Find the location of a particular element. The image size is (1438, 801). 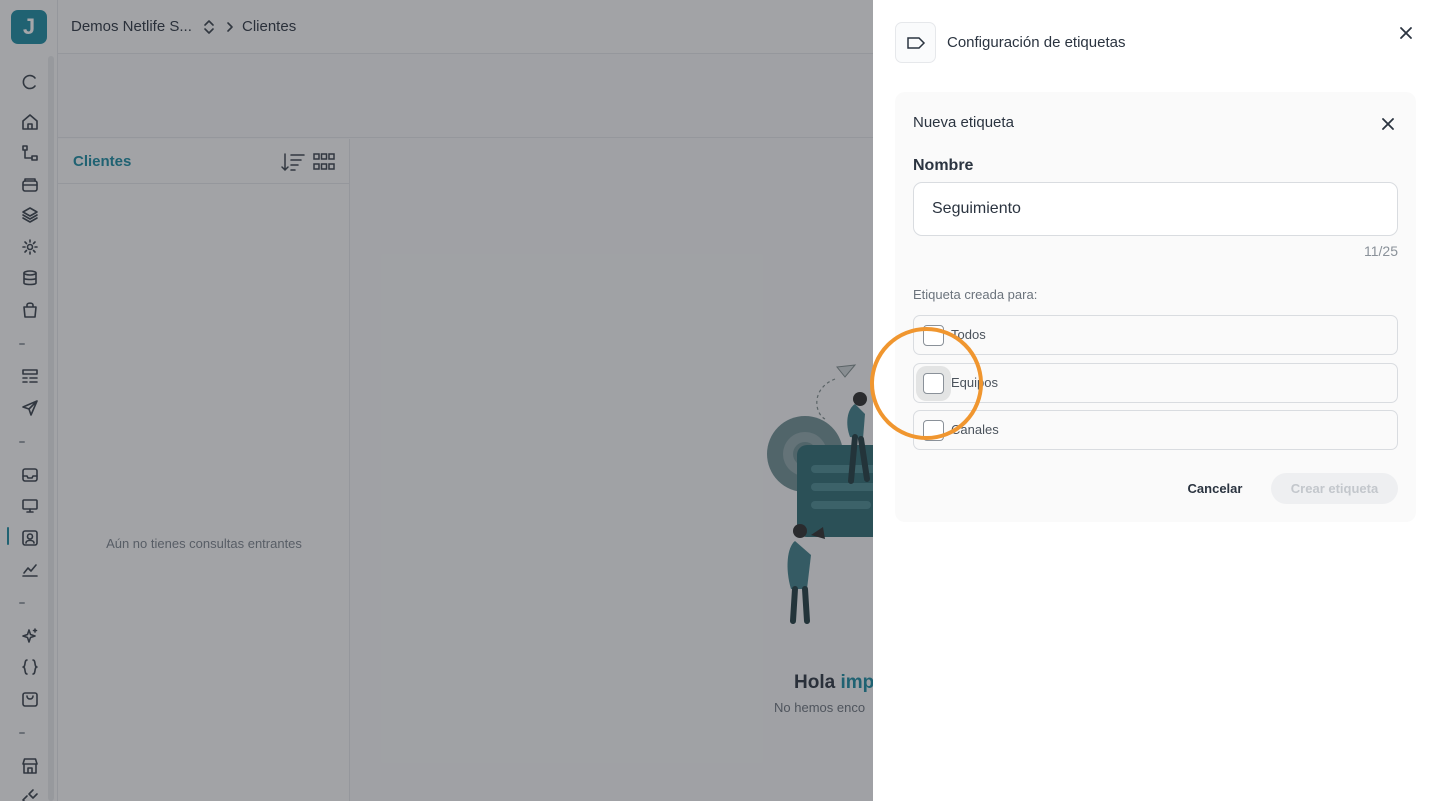

option-todos: Todos is located at coordinates (1155, 335).